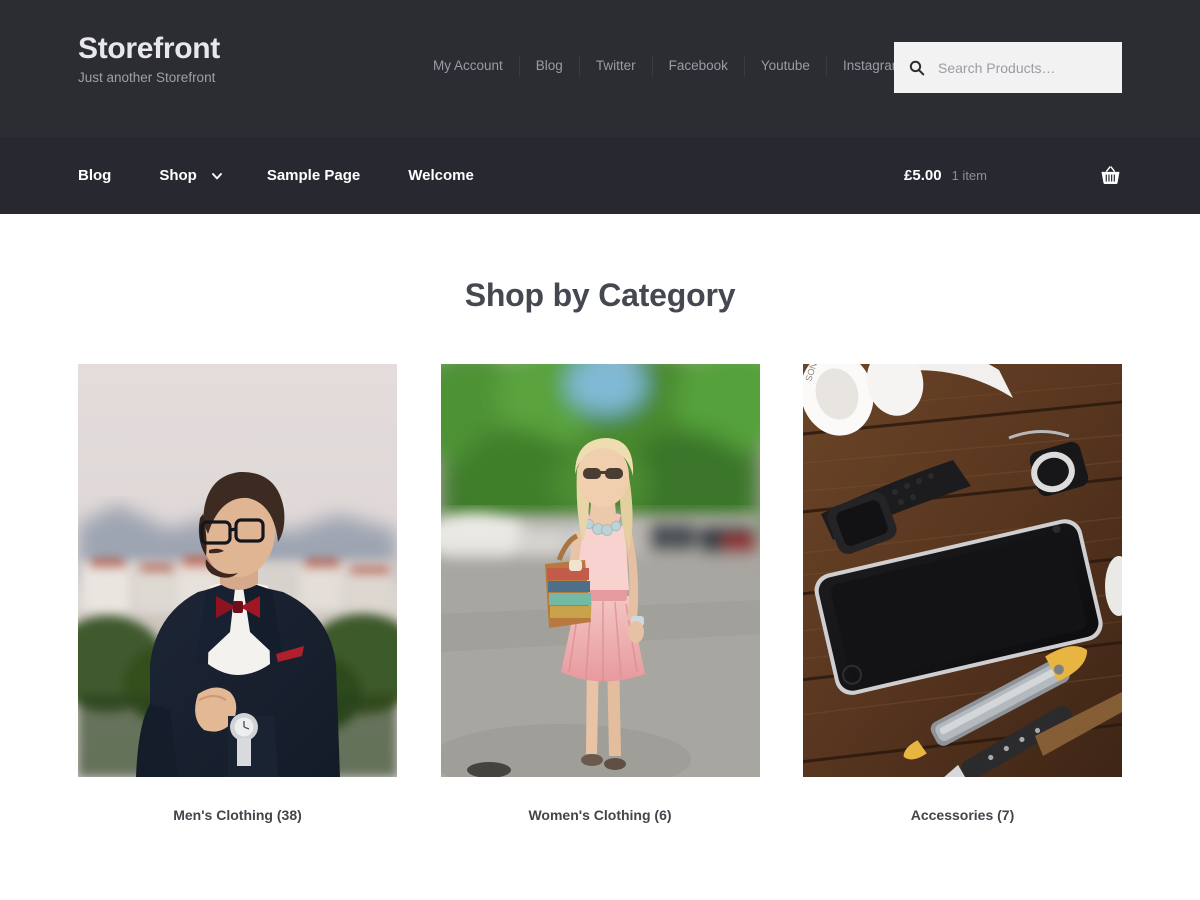  I want to click on category-card-accessories: SONY Accessories (7), so click(962, 593).